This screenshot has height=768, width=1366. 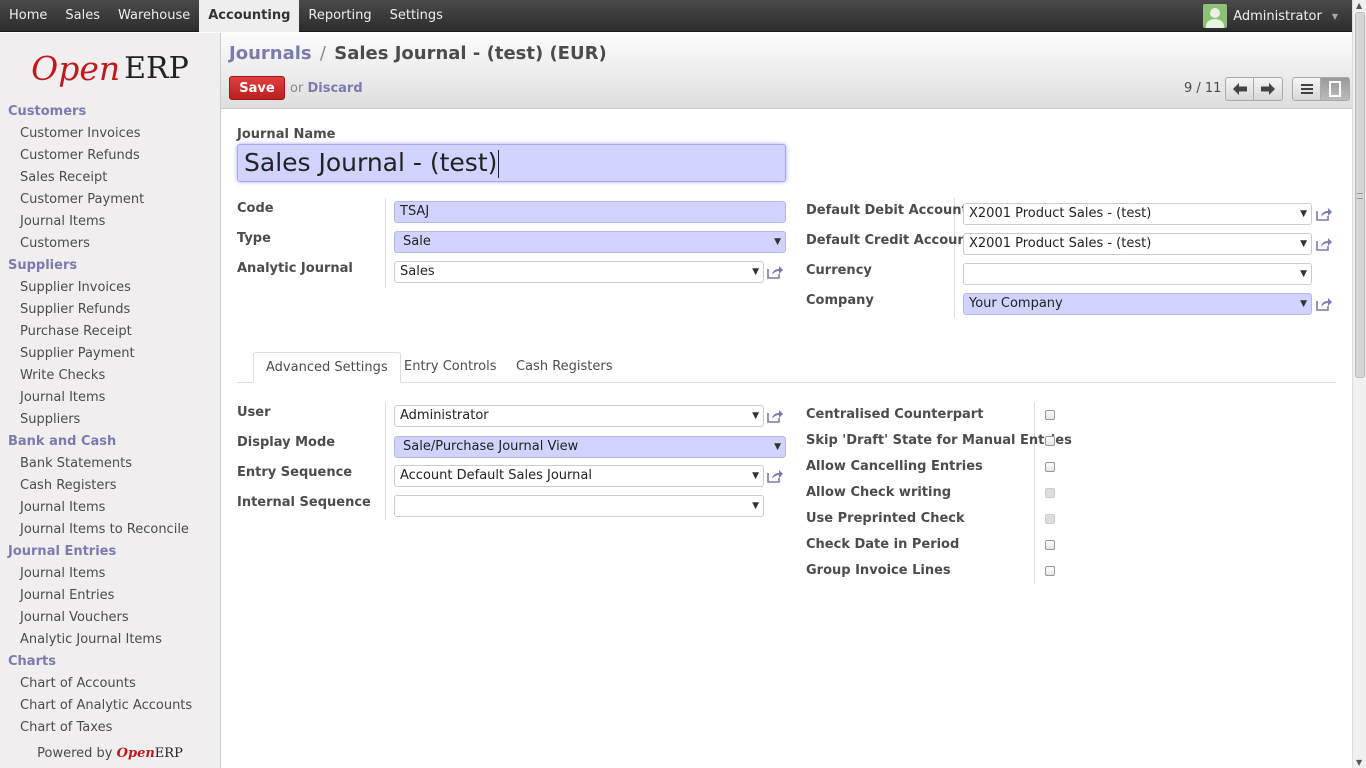 What do you see at coordinates (110, 332) in the screenshot?
I see `sidebar-item-purchase-receipt: Purchase Receipt` at bounding box center [110, 332].